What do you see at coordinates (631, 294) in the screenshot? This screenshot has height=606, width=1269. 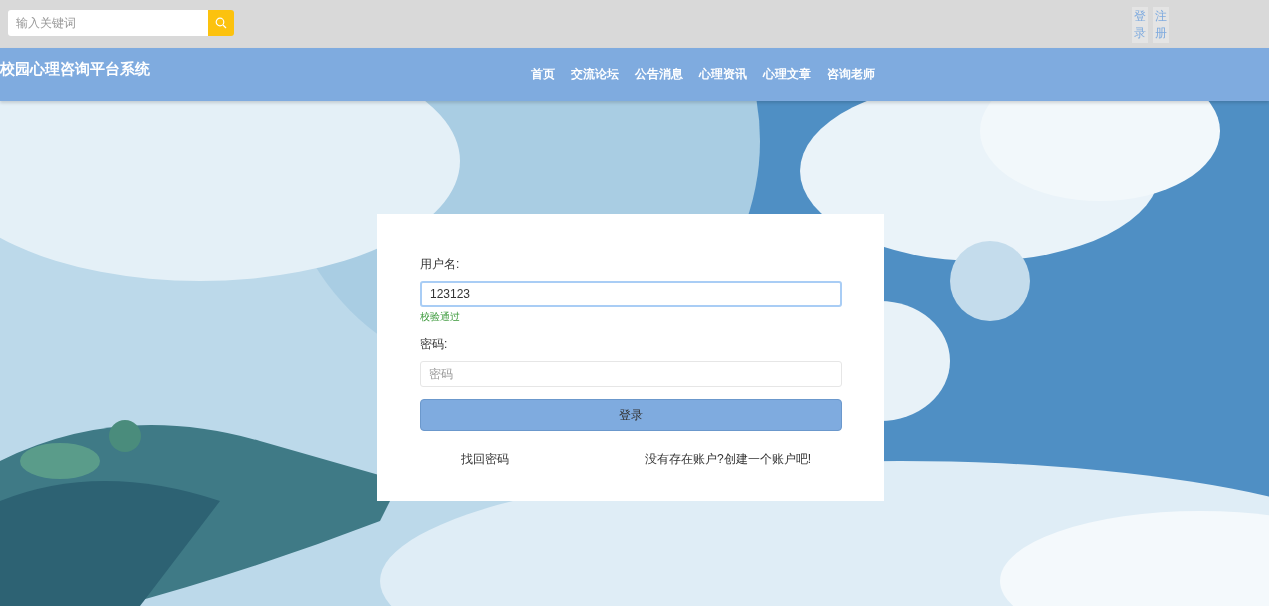 I see `username-field: 123123` at bounding box center [631, 294].